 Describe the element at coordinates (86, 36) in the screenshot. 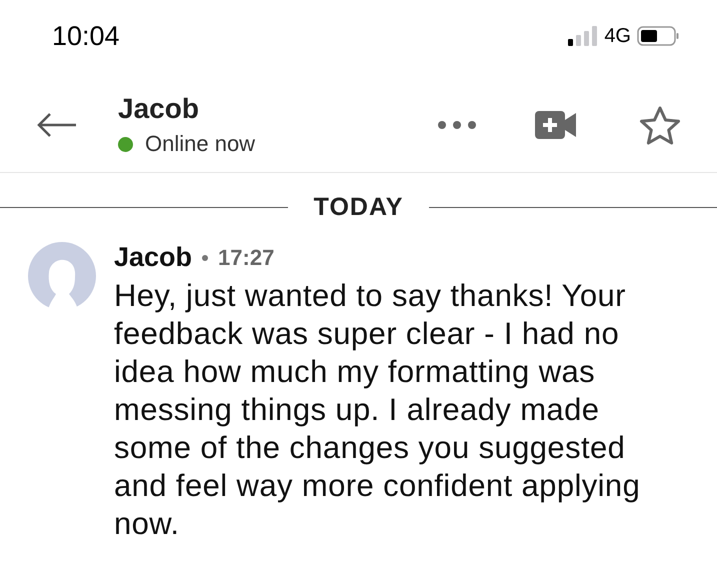

I see `status-time: 10:04` at that location.